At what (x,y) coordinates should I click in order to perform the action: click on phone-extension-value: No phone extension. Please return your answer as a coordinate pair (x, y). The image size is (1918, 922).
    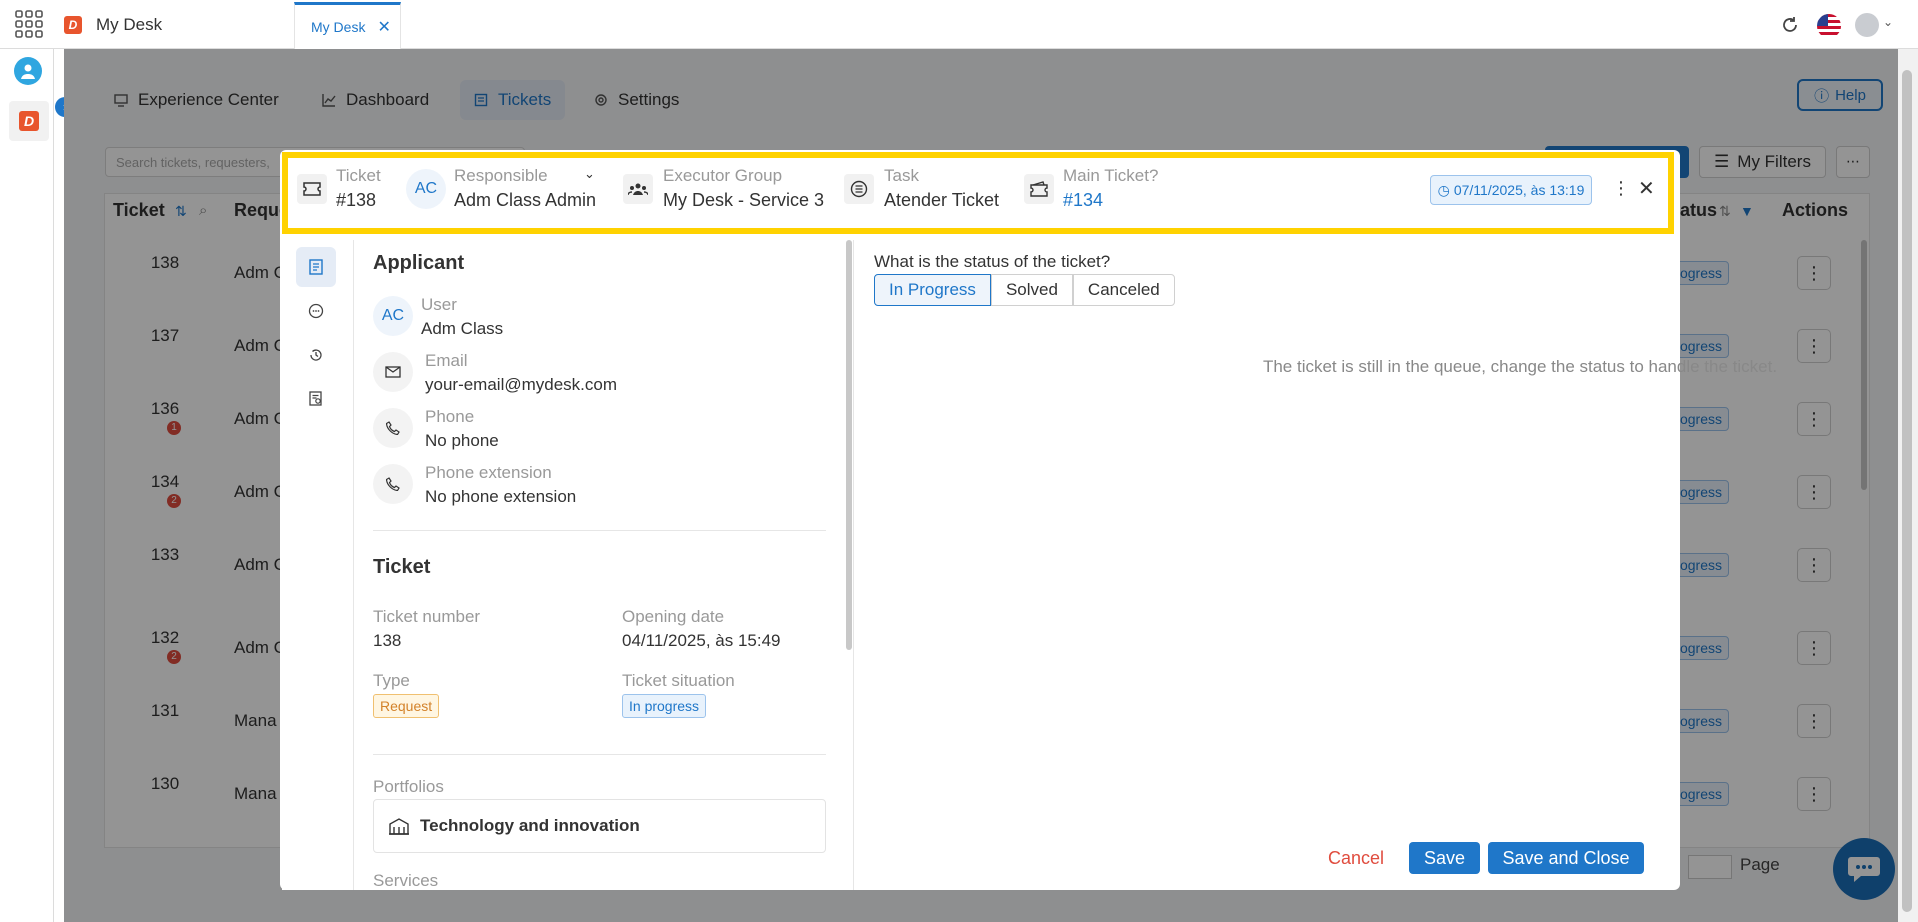
    Looking at the image, I should click on (501, 496).